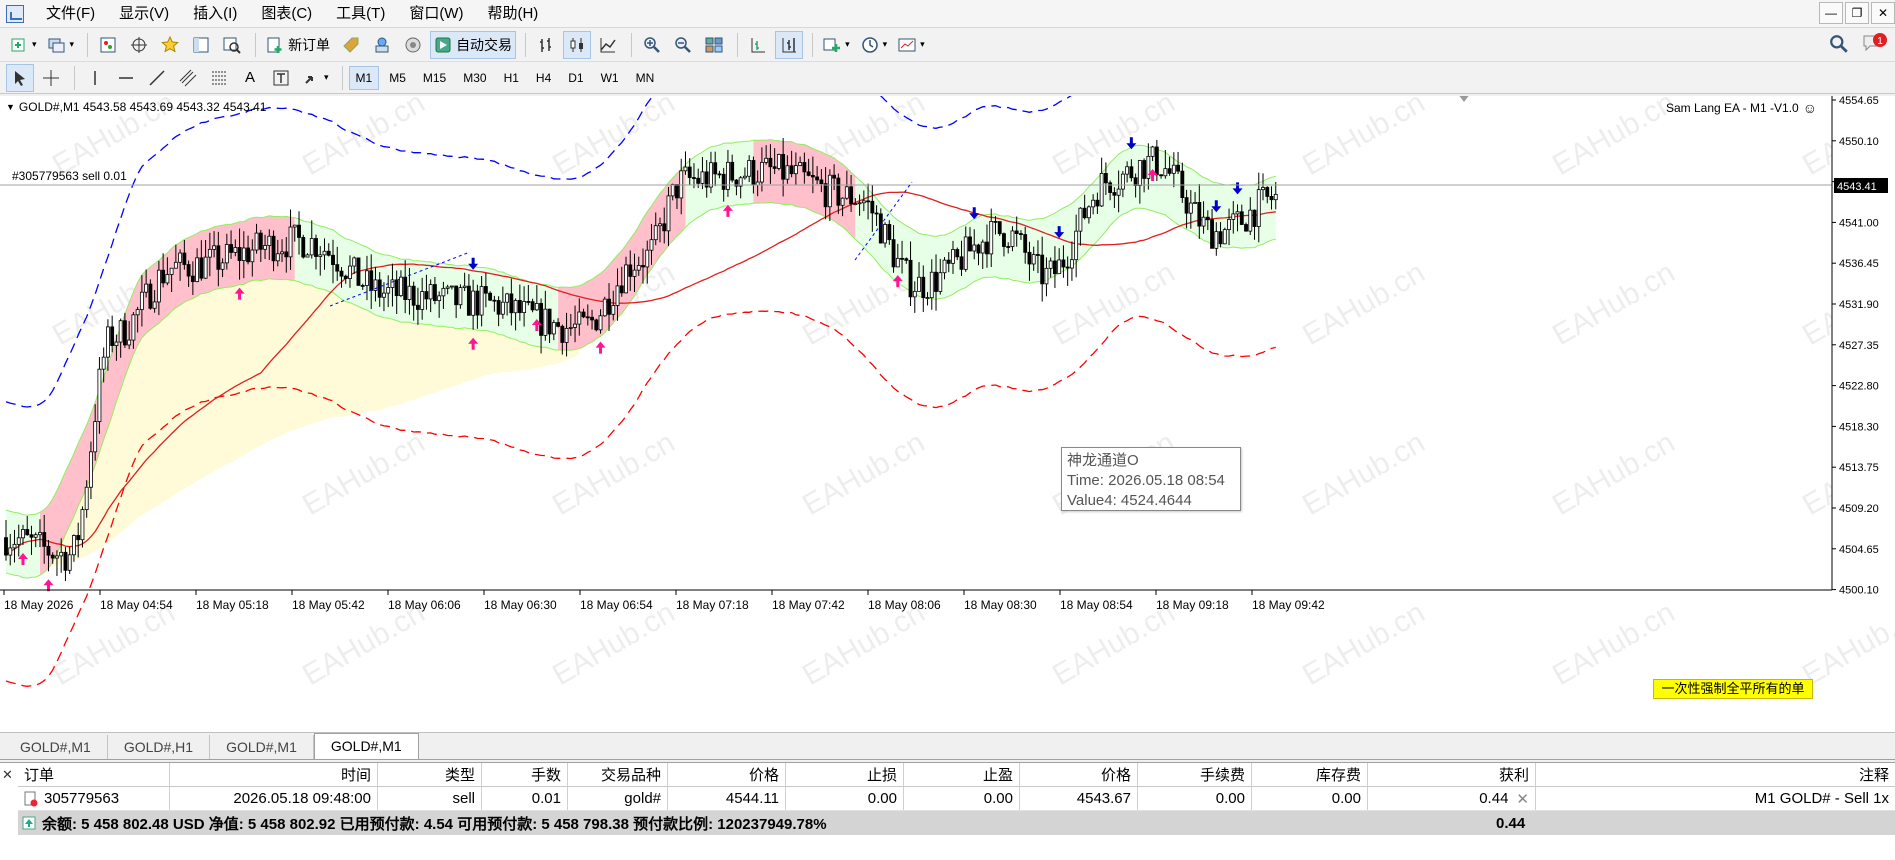  Describe the element at coordinates (436, 14) in the screenshot. I see `menu-window: 窗口(W)` at that location.